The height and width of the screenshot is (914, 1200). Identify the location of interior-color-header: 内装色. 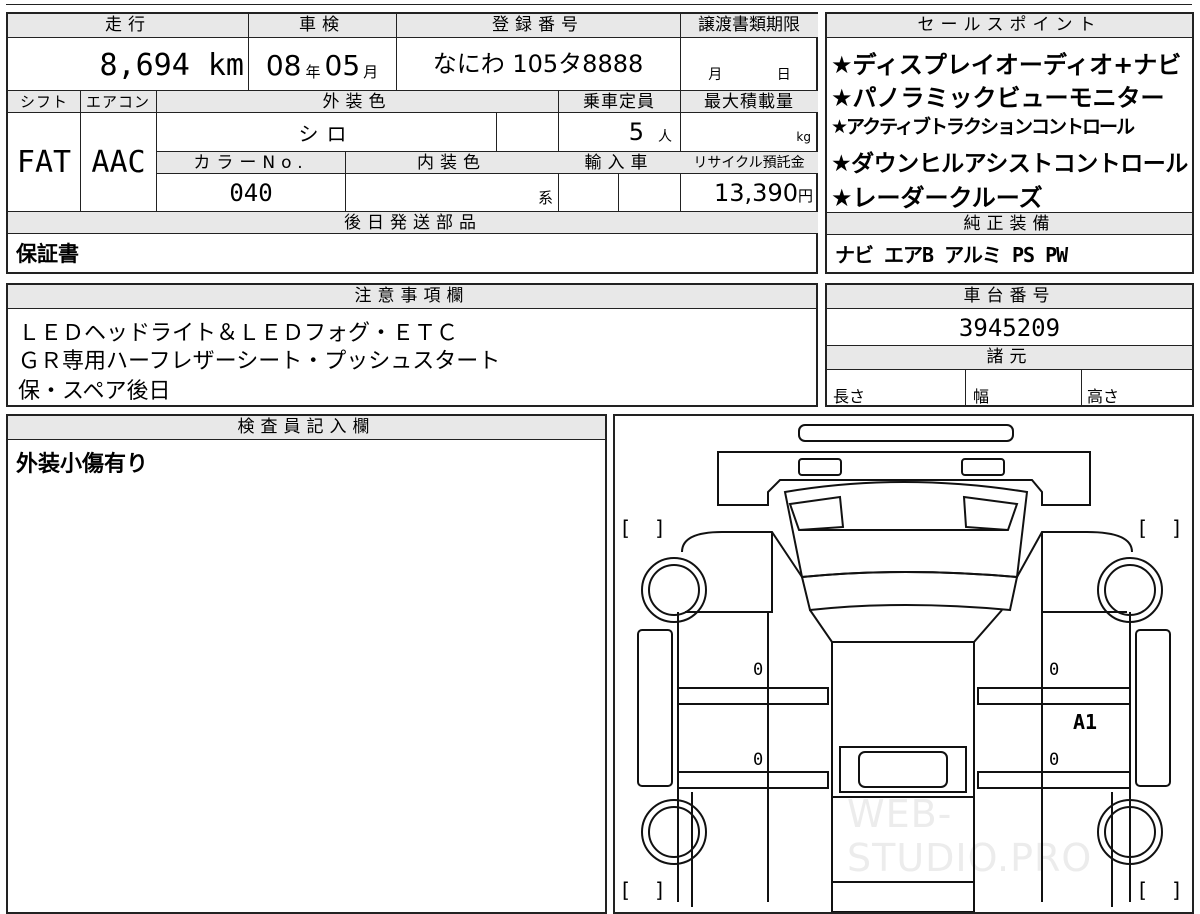
(451, 163).